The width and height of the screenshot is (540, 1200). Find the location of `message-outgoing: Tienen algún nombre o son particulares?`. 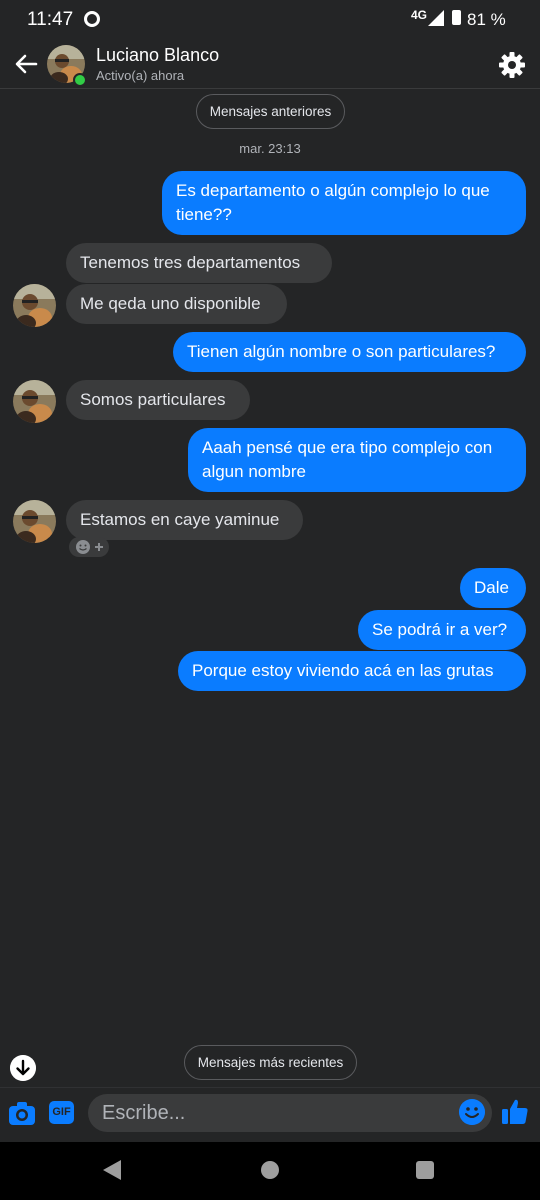

message-outgoing: Tienen algún nombre o son particulares? is located at coordinates (349, 352).